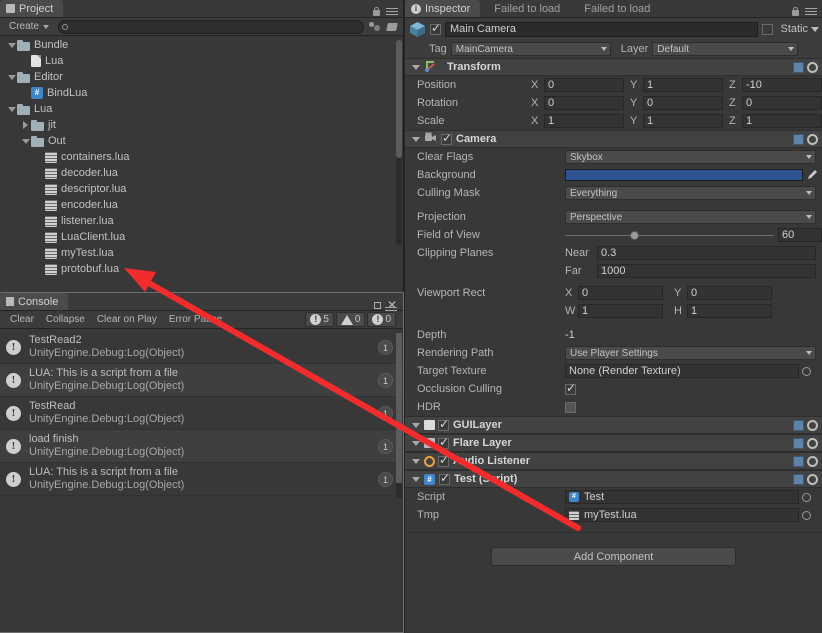  What do you see at coordinates (201, 221) in the screenshot?
I see `project-tree-item: listener.lua` at bounding box center [201, 221].